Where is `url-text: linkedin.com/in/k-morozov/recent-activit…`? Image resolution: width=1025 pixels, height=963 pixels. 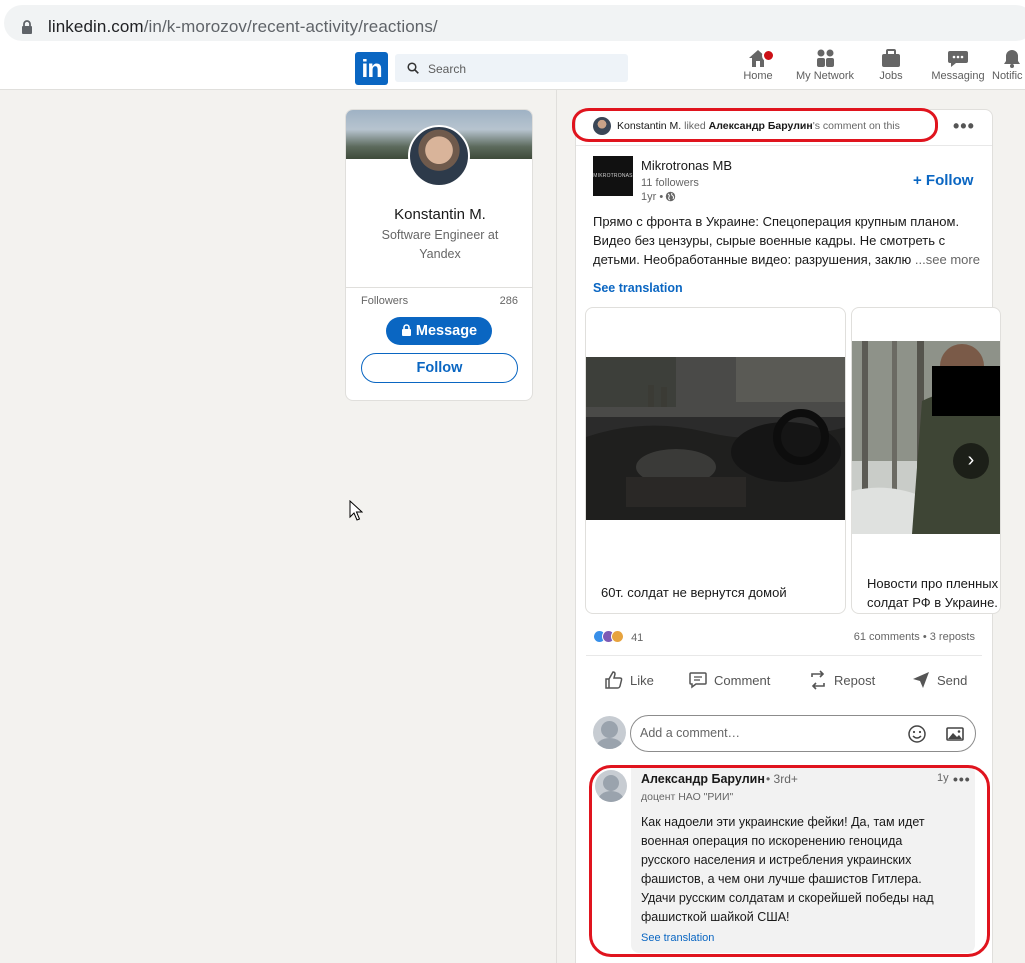 url-text: linkedin.com/in/k-morozov/recent-activit… is located at coordinates (243, 26).